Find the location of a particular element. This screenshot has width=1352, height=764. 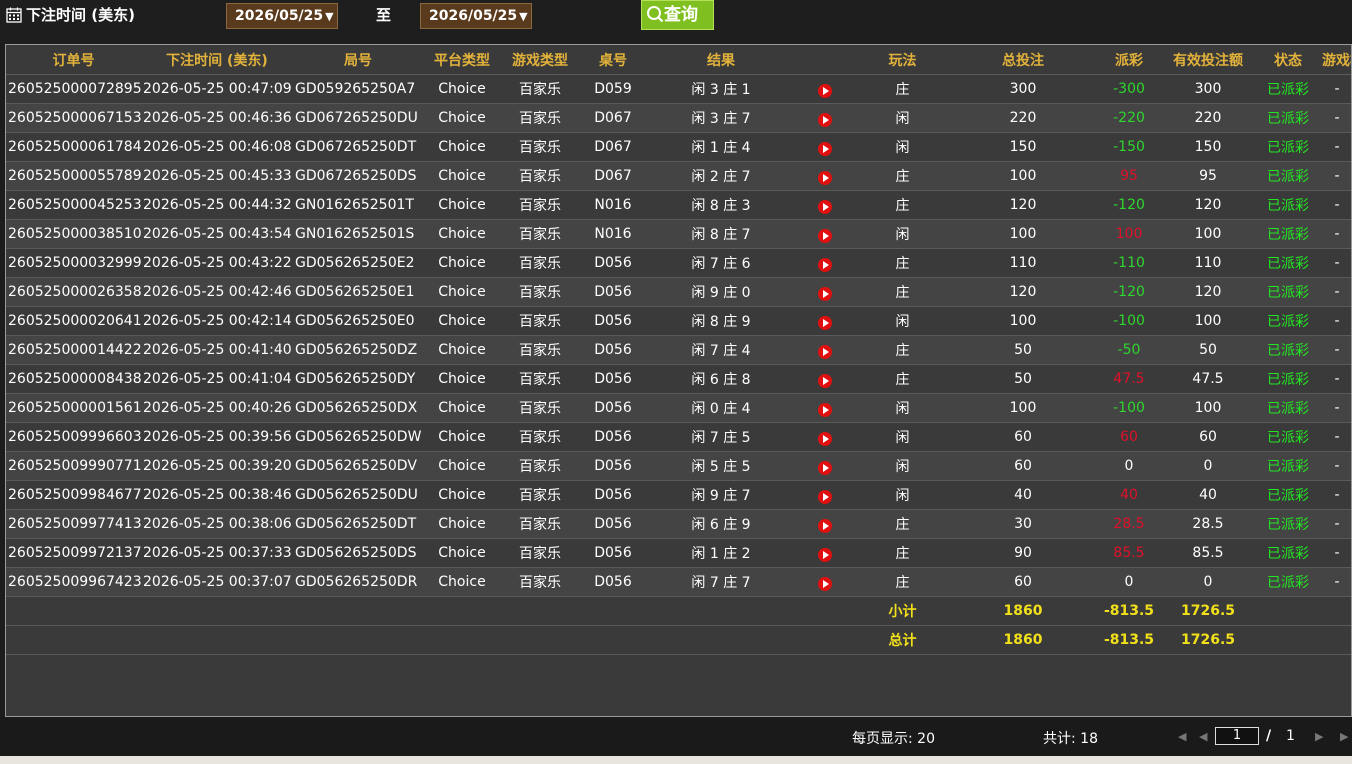

valid-bet-cell: 100 is located at coordinates (1208, 321).